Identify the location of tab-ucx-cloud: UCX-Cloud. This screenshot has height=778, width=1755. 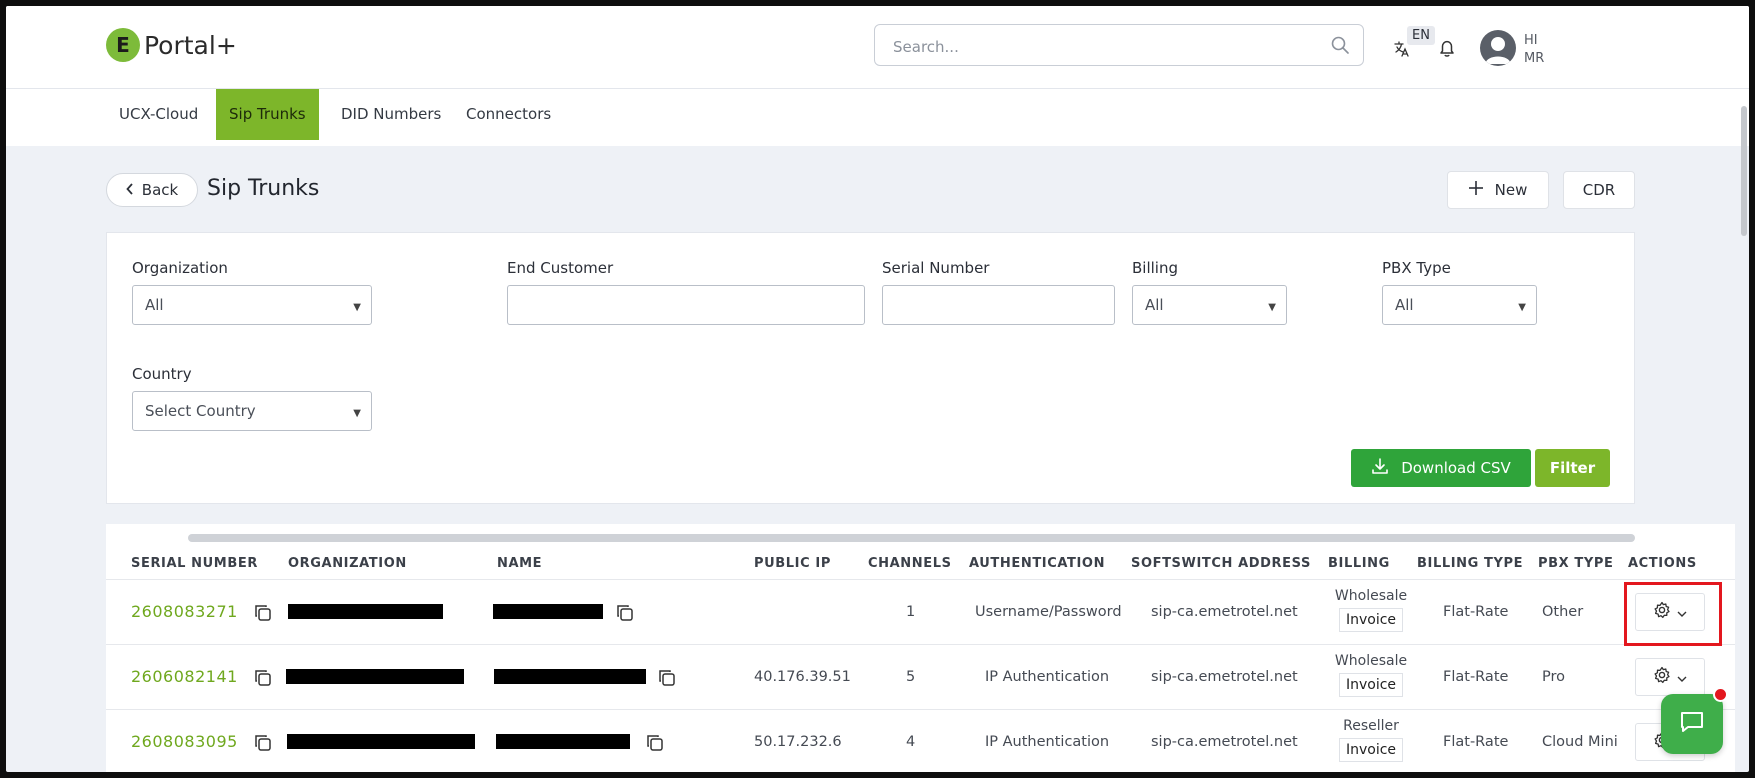
(158, 114).